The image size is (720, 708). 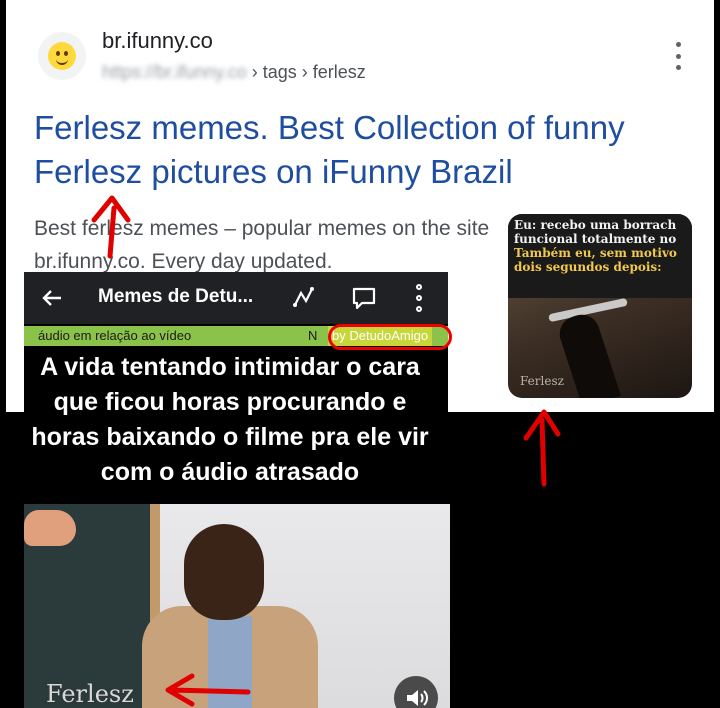 I want to click on thumbnail-line-3: Também eu, sem motivo, so click(x=595, y=253).